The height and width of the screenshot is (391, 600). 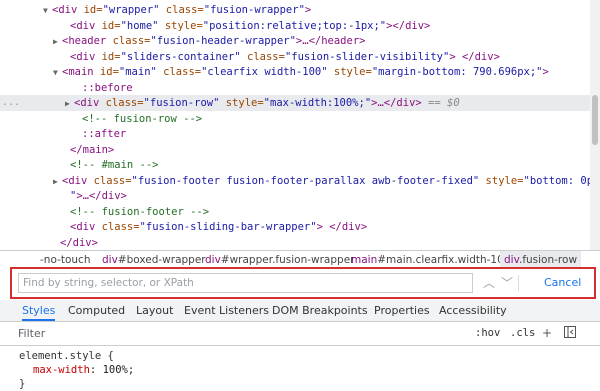 What do you see at coordinates (107, 87) in the screenshot?
I see `dom-token-pseudo: ::before` at bounding box center [107, 87].